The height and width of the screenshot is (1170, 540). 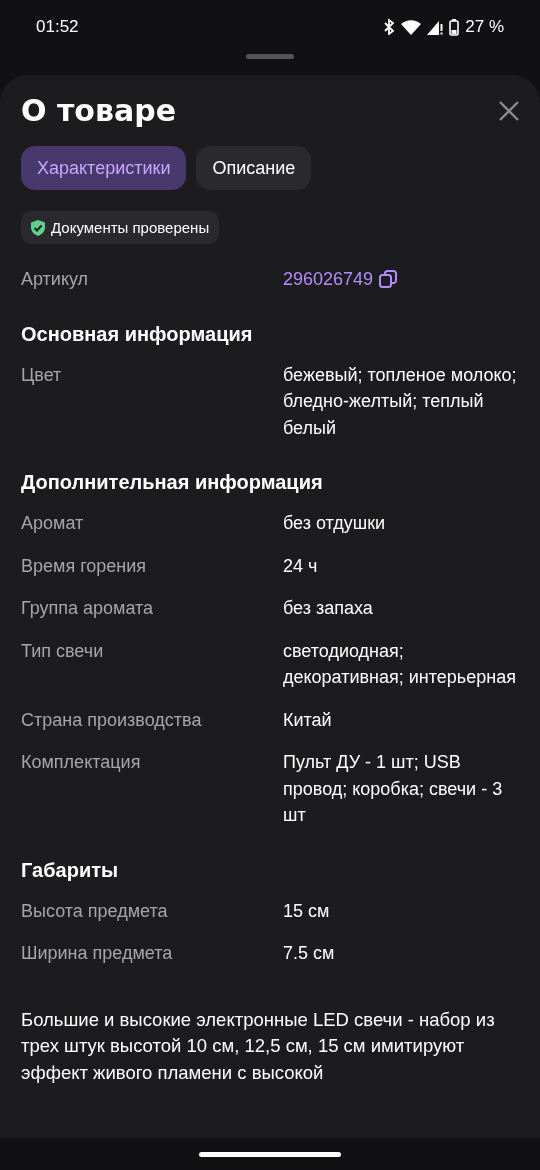 I want to click on property-label: Время горения, so click(x=84, y=566).